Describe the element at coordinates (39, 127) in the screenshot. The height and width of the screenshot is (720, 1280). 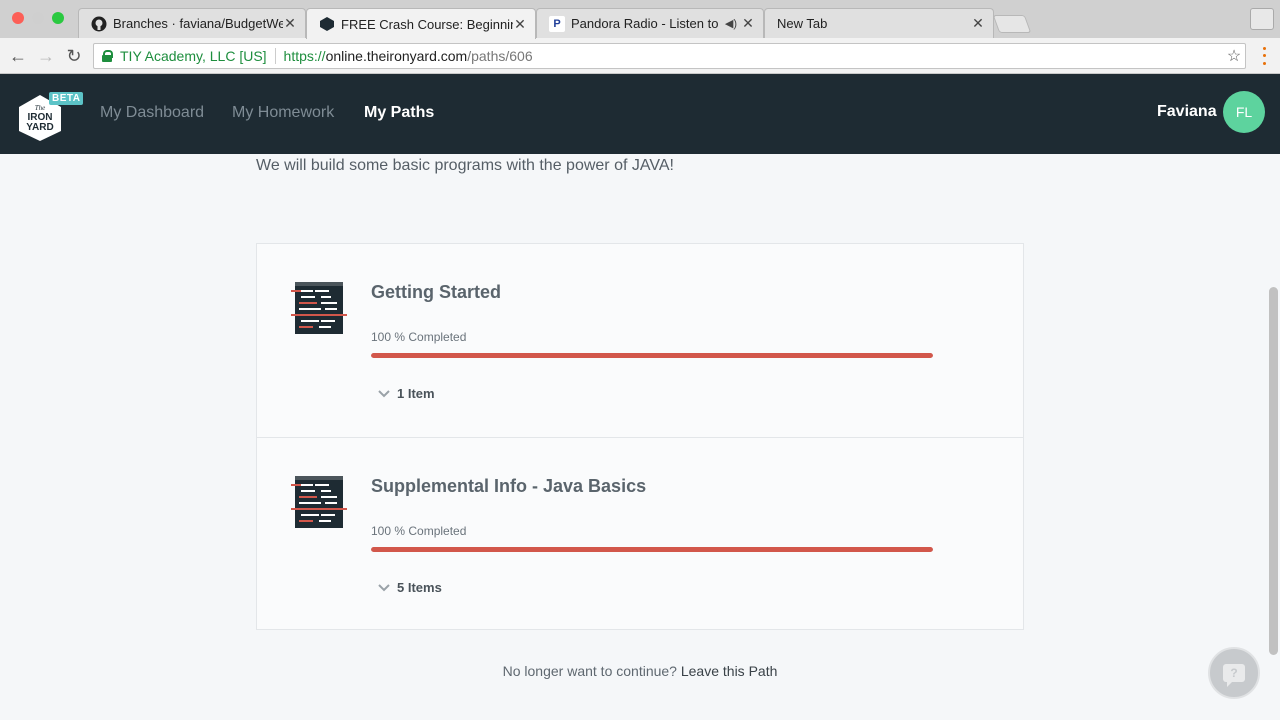
I see `svg-text: YARD` at that location.